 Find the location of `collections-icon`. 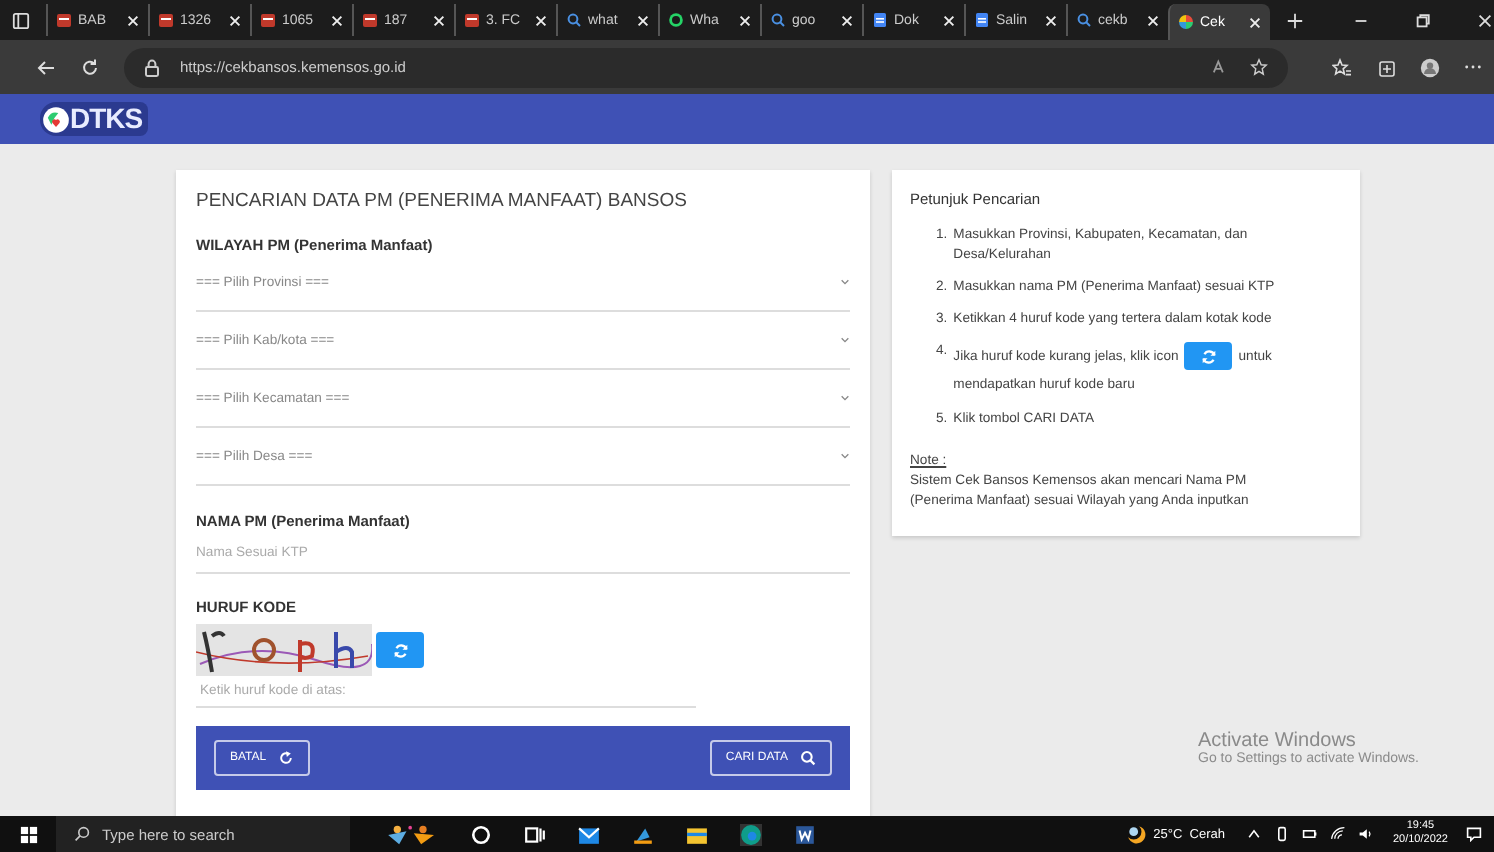

collections-icon is located at coordinates (1386, 67).